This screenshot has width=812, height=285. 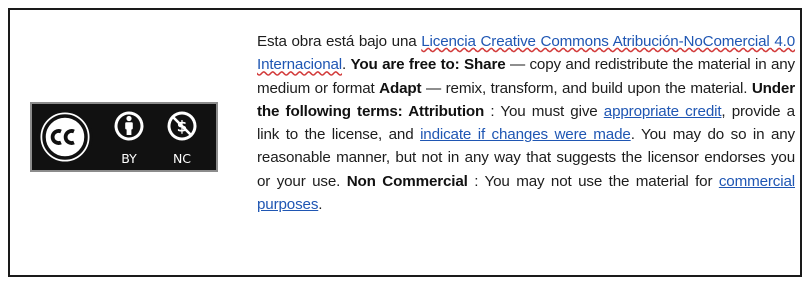 I want to click on attribution-desc: : You must give, so click(x=544, y=111).